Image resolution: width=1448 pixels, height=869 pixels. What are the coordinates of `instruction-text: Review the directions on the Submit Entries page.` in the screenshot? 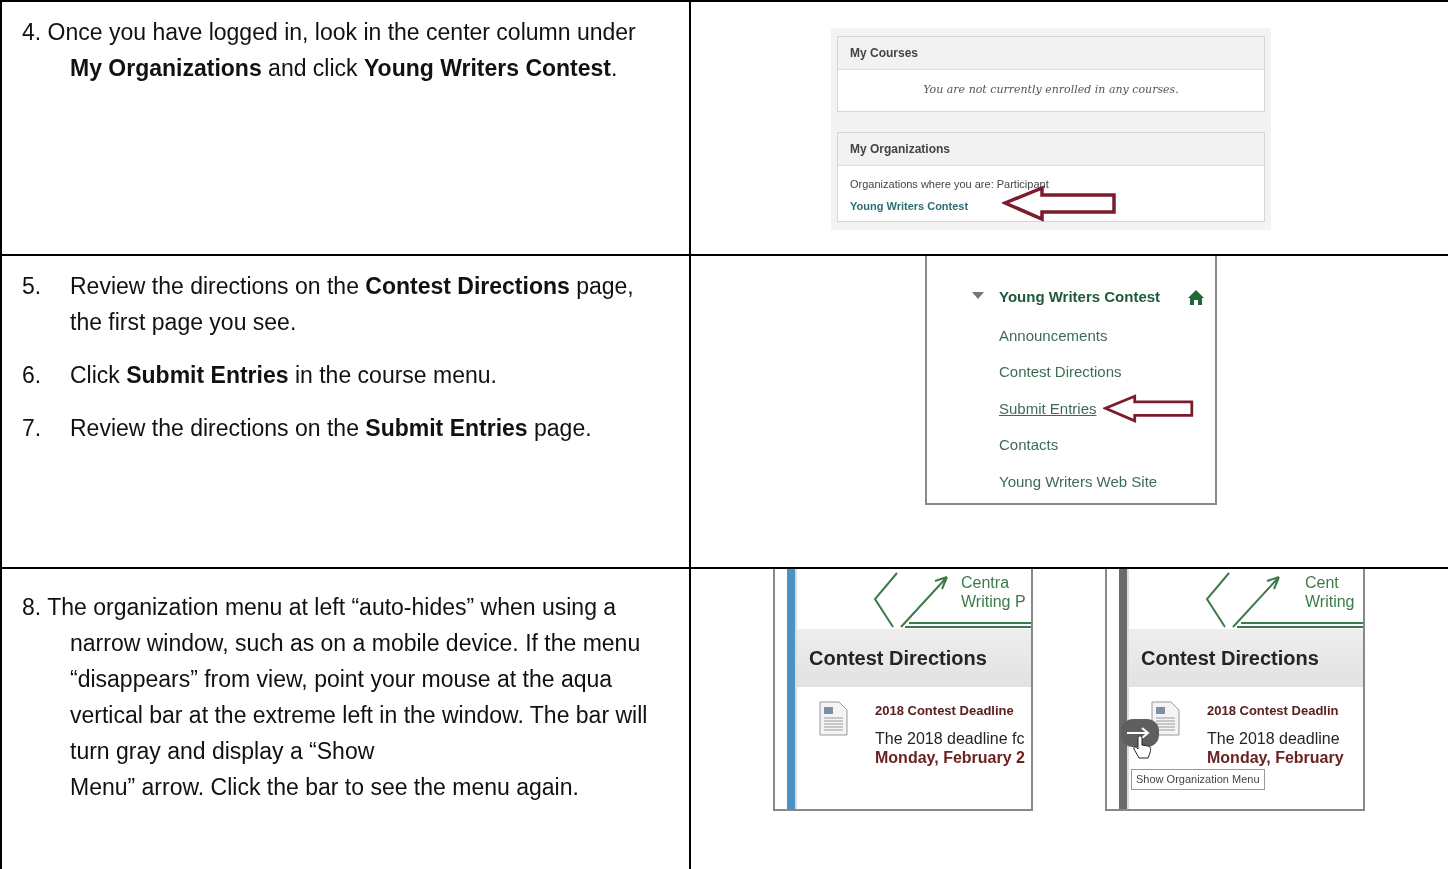 It's located at (331, 428).